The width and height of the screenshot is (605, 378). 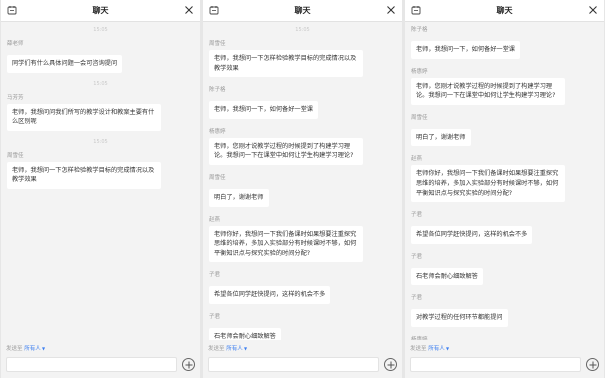 I want to click on message-bubble: 同学们有什么具体问题一会可咨询提问, so click(x=65, y=64).